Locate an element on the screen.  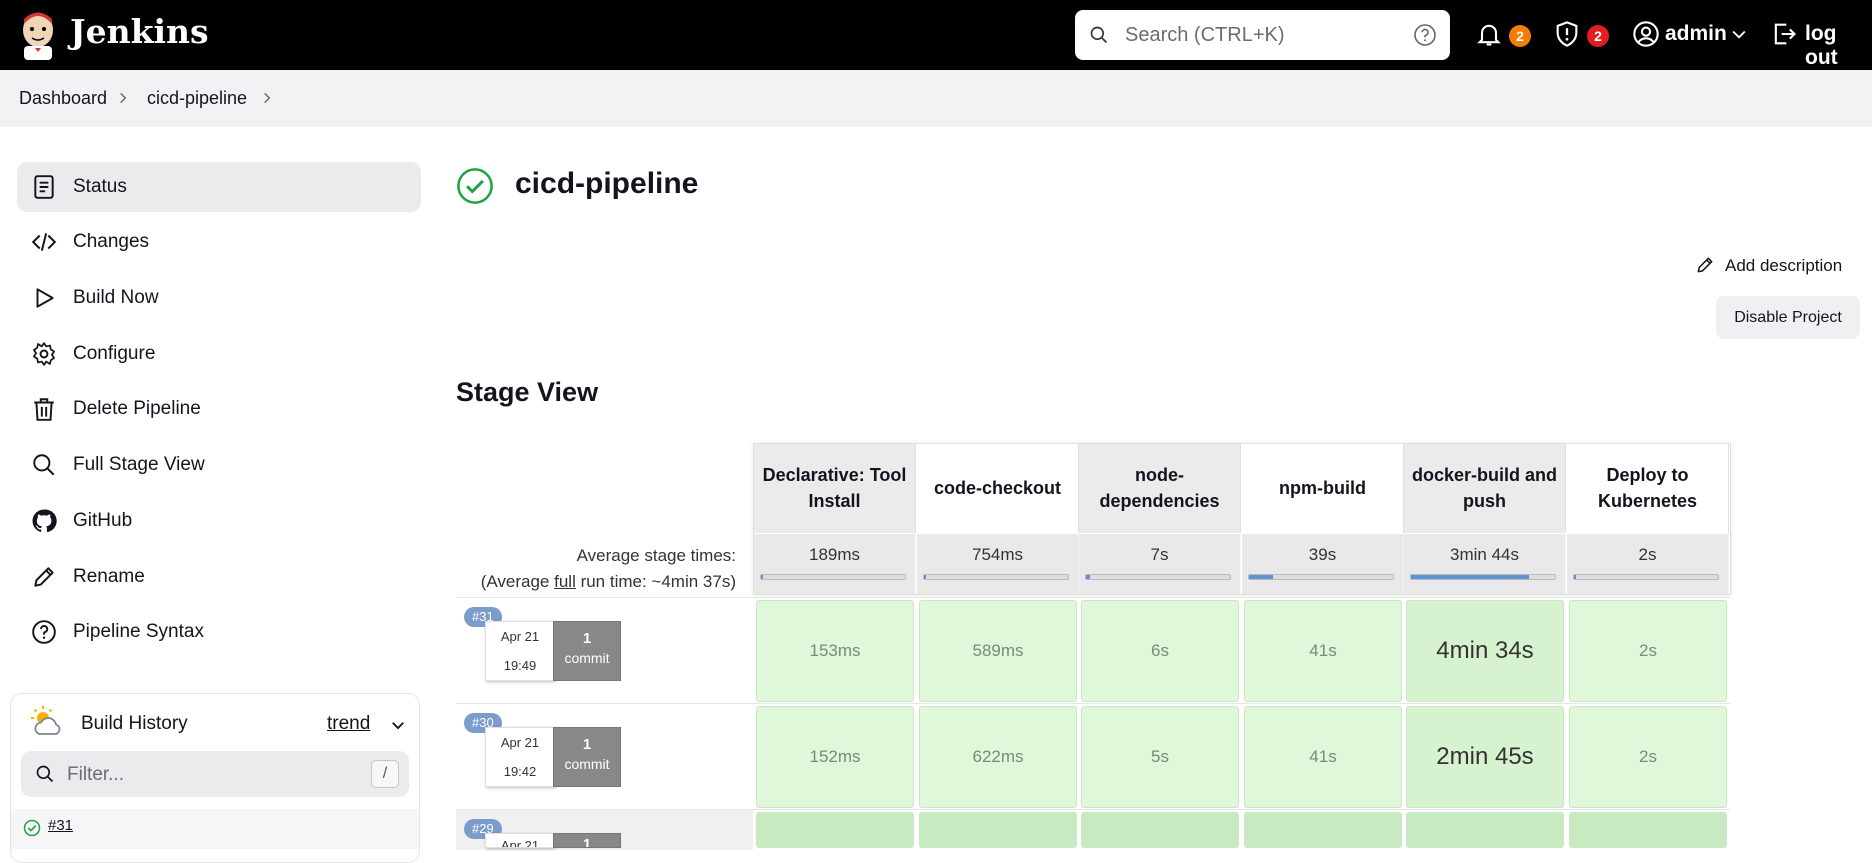
trash-icon is located at coordinates (44, 409).